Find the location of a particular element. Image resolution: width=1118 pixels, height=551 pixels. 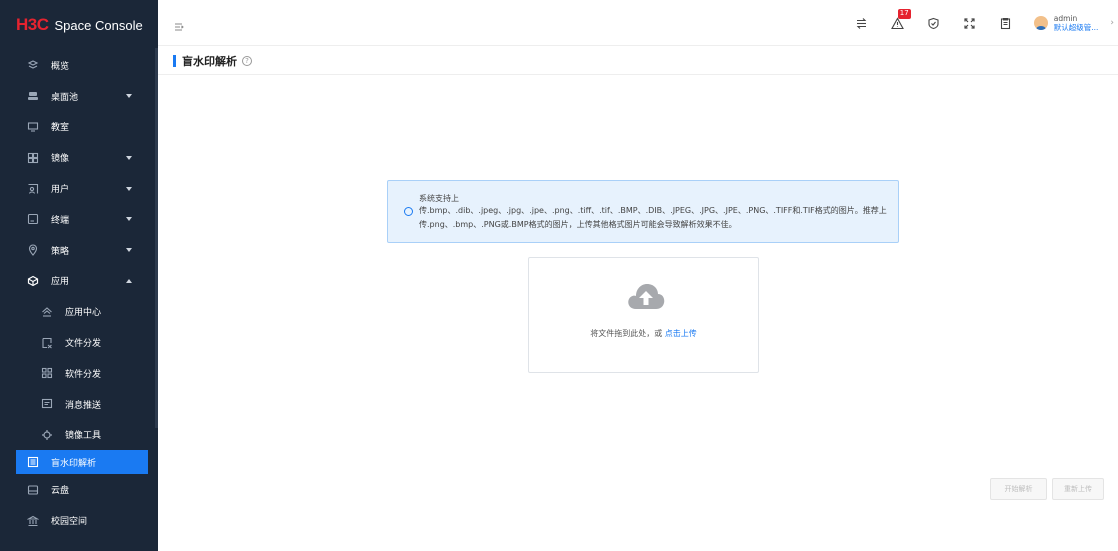

sidebar-item-desktop-pool: 桌面池 is located at coordinates (79, 96).